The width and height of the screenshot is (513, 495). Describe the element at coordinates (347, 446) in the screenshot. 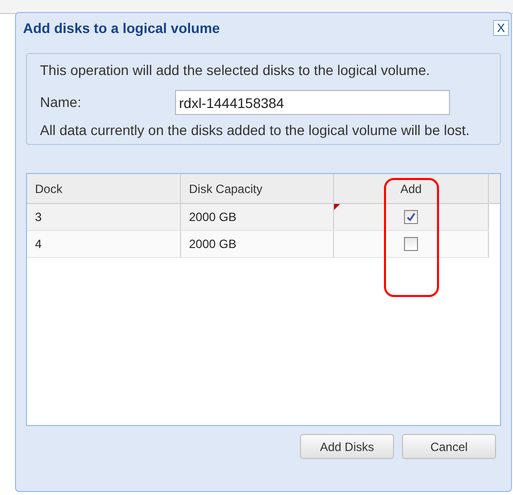

I see `add-disks-button: Add Disks` at that location.